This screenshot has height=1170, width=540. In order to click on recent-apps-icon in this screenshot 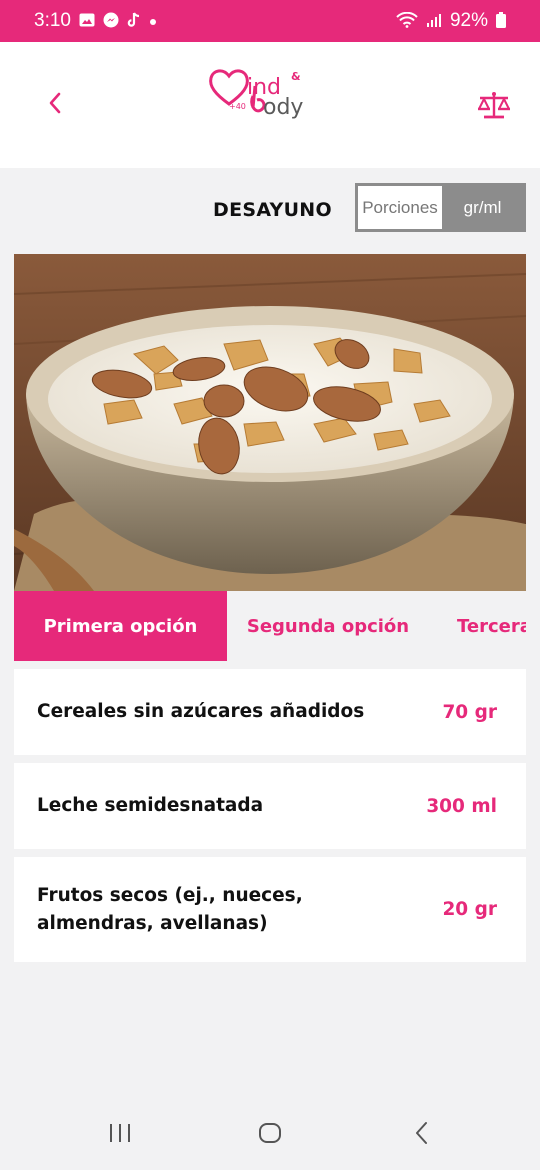, I will do `click(120, 1133)`.